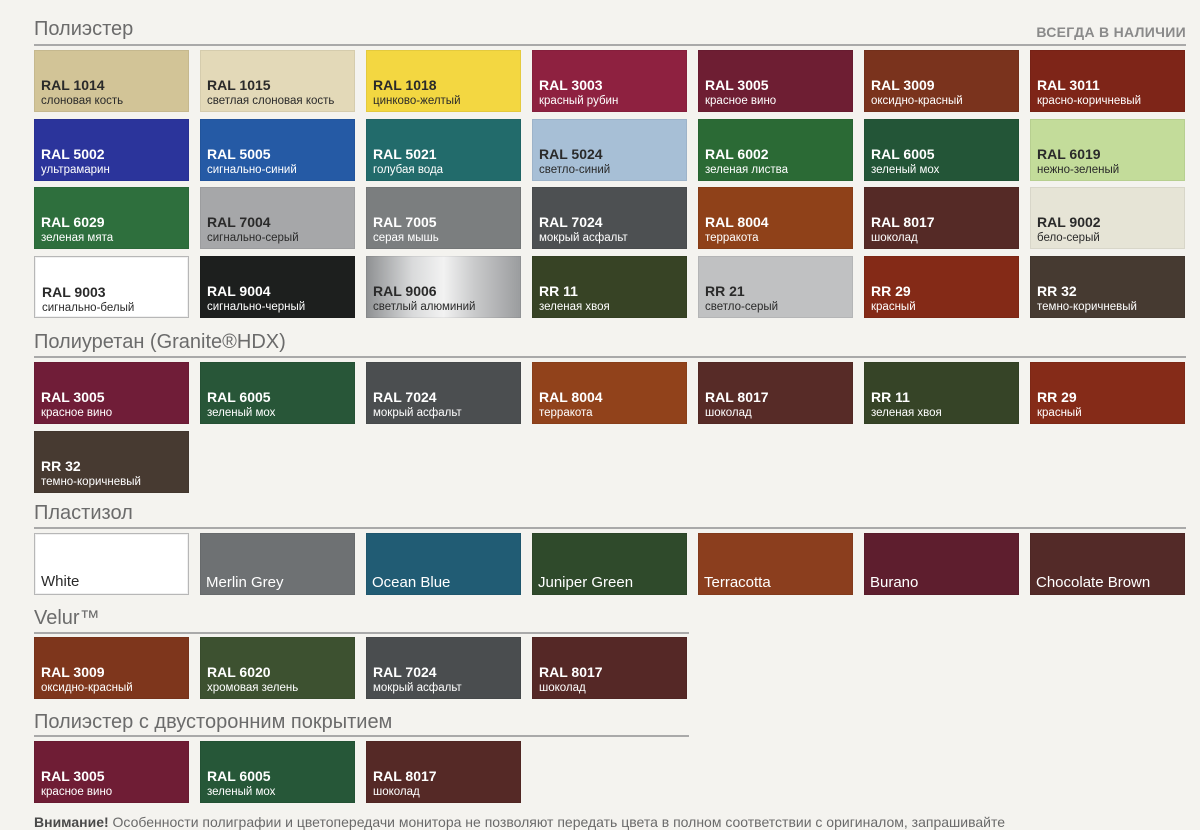 The width and height of the screenshot is (1200, 830). What do you see at coordinates (1107, 564) in the screenshot?
I see `color-swatch: Chocolate Brown` at bounding box center [1107, 564].